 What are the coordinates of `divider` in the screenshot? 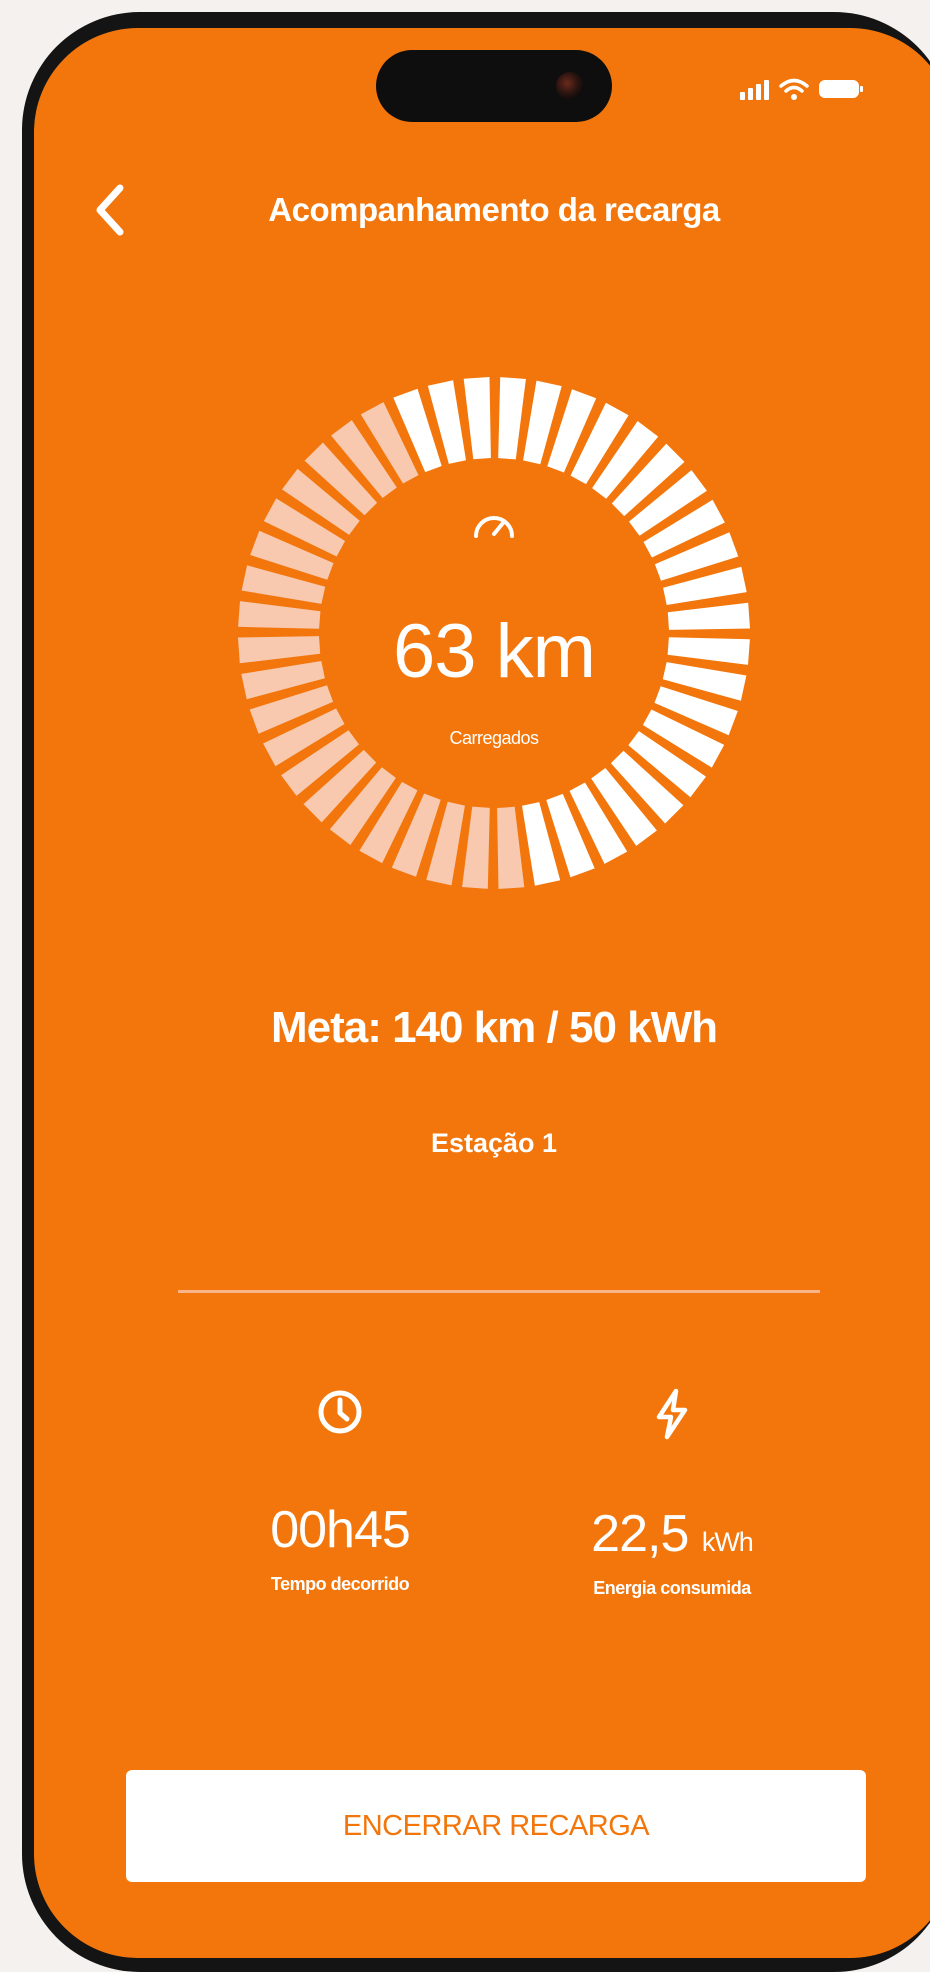 It's located at (499, 1291).